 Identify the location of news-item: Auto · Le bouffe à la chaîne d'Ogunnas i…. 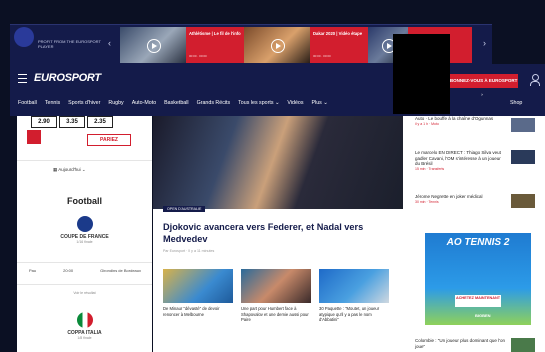
(461, 121).